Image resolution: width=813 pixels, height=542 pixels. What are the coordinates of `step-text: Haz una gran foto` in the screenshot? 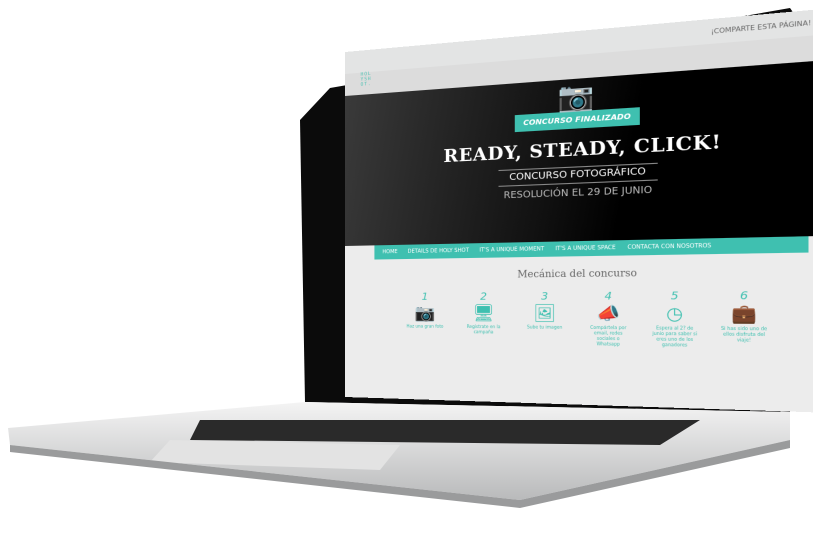 It's located at (424, 325).